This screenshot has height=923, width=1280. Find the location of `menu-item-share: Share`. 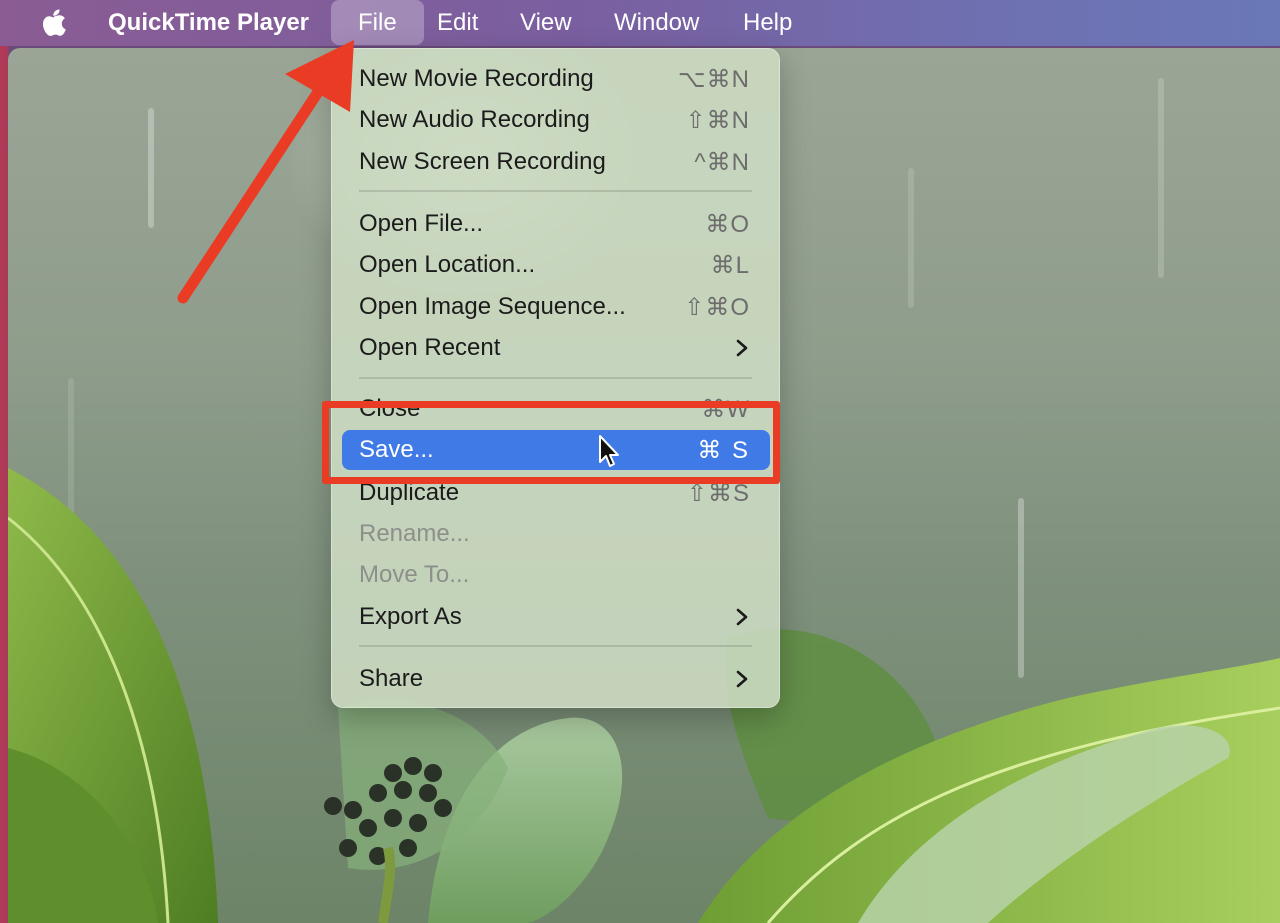

menu-item-share: Share is located at coordinates (555, 679).